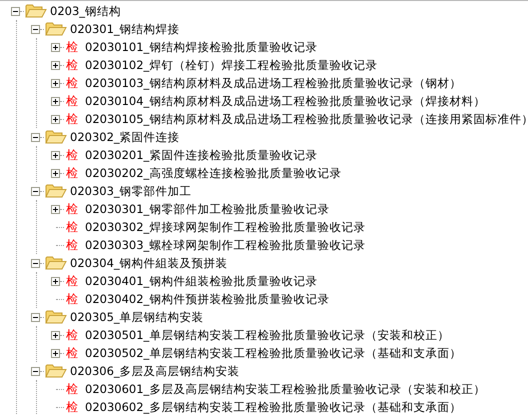 The height and width of the screenshot is (415, 528). What do you see at coordinates (201, 155) in the screenshot?
I see `tree-item: 02030201_紧固件连接检验批质量验收记录` at bounding box center [201, 155].